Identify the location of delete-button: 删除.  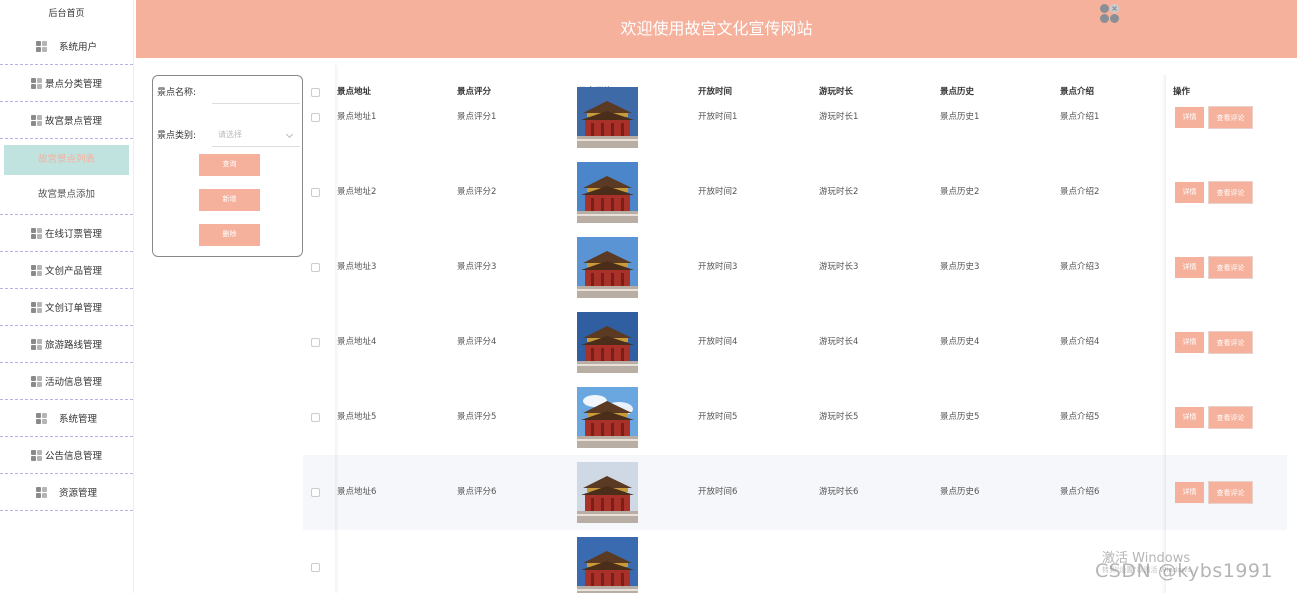
(229, 235).